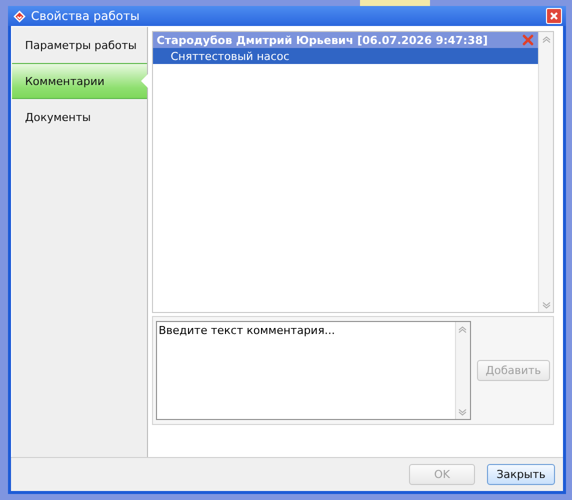  Describe the element at coordinates (79, 81) in the screenshot. I see `sidebar-item: Комментарии` at that location.